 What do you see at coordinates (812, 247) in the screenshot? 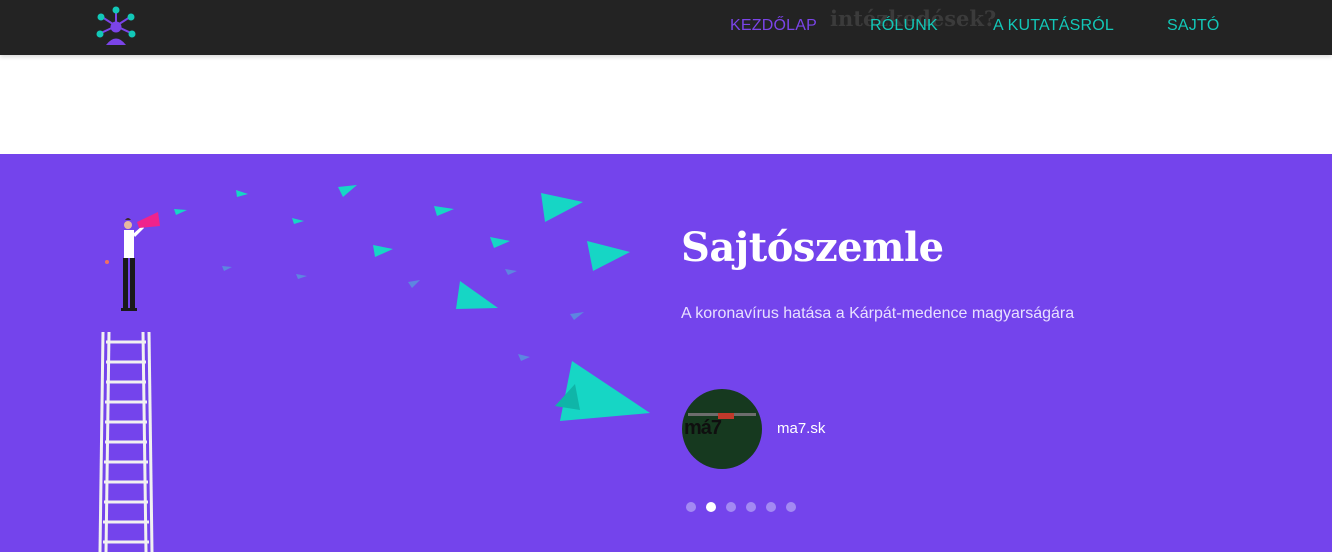
I see `page-title: Sajtószemle` at bounding box center [812, 247].